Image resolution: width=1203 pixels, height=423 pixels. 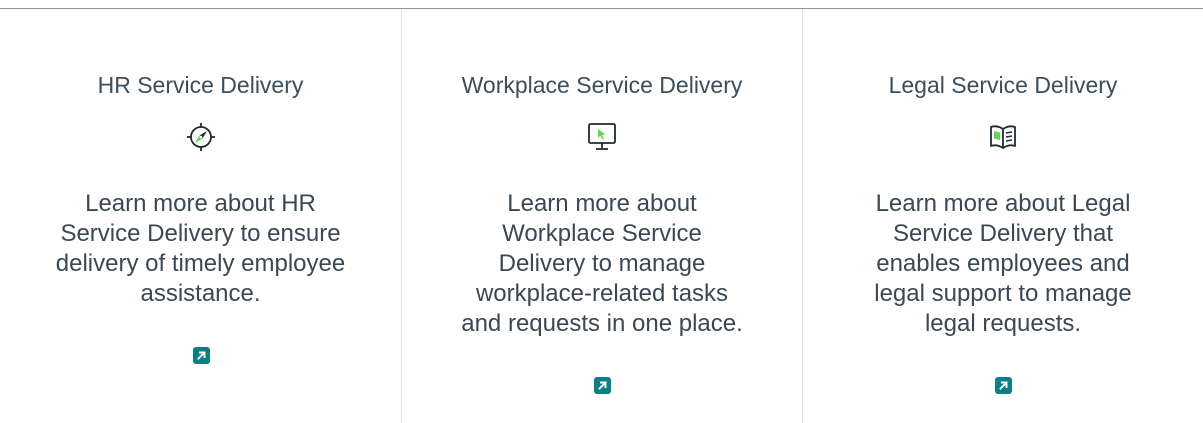 I want to click on card-title: Workplace Service Delivery, so click(x=602, y=85).